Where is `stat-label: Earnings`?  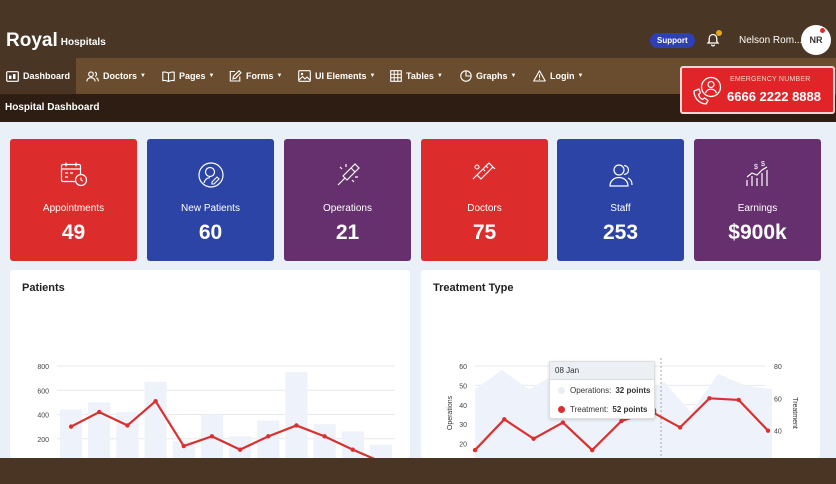 stat-label: Earnings is located at coordinates (757, 208).